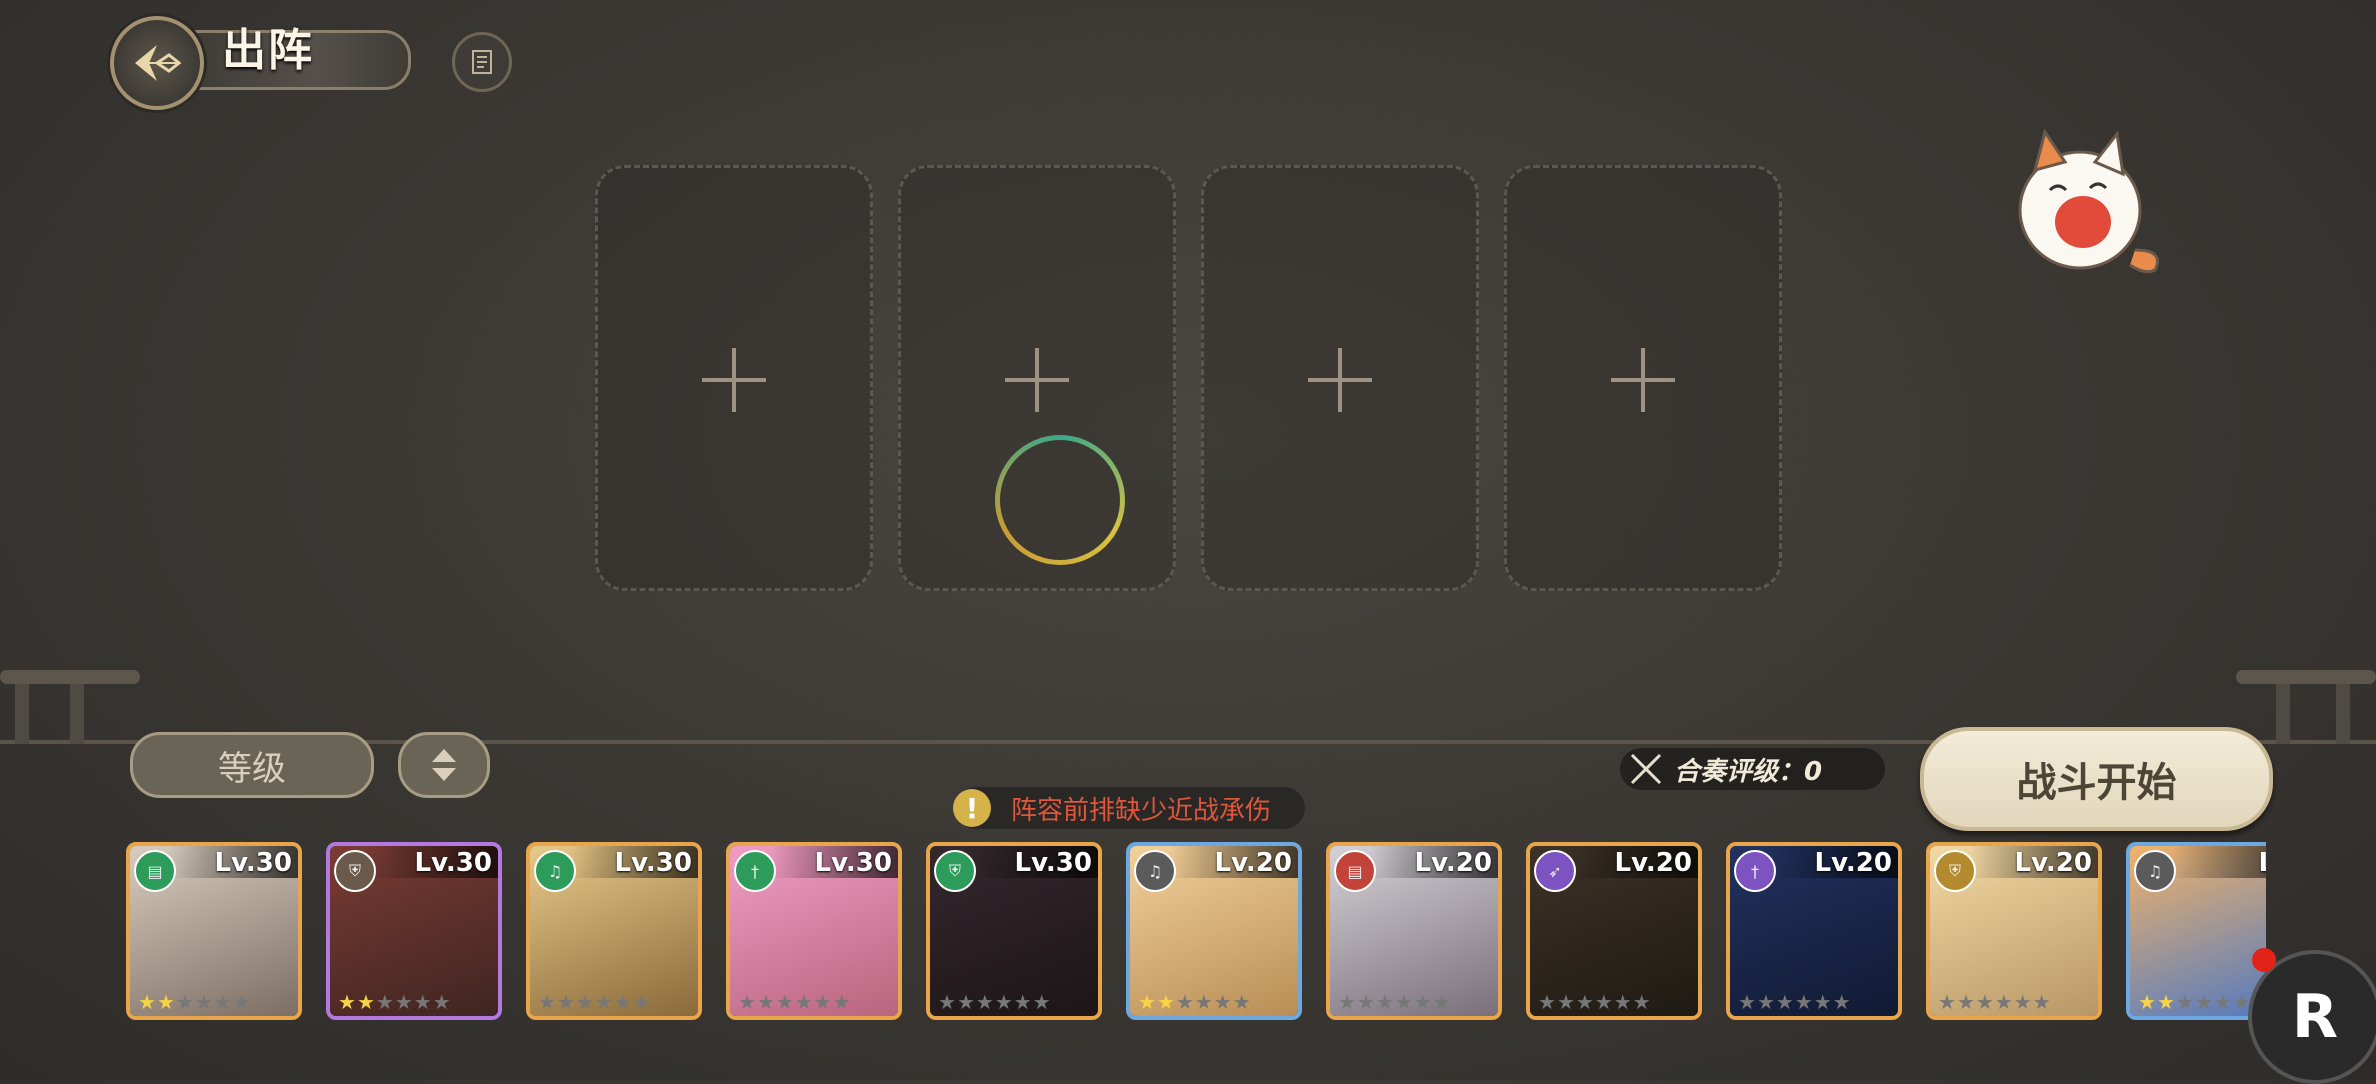 This screenshot has height=1084, width=2376. I want to click on character-card: Lv.20 ⛨ ★★★★★★, so click(2014, 931).